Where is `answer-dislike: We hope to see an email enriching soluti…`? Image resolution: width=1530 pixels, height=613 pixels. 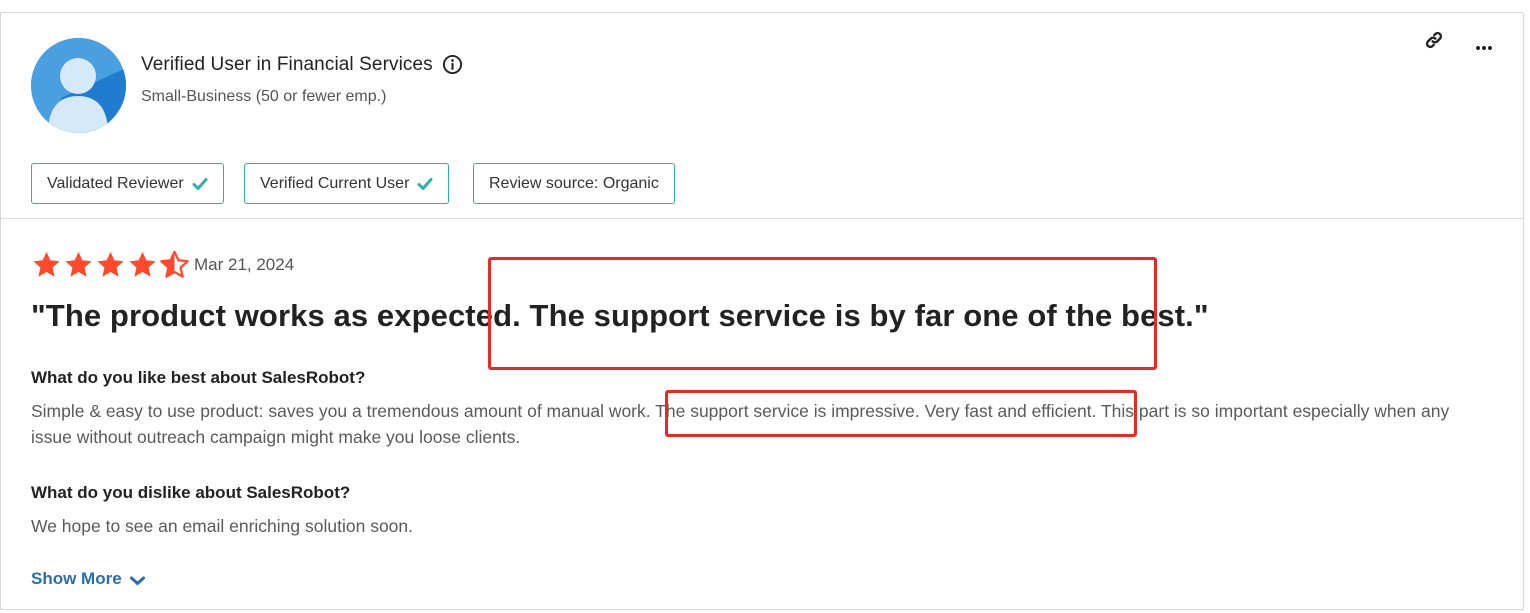 answer-dislike: We hope to see an email enriching soluti… is located at coordinates (222, 526).